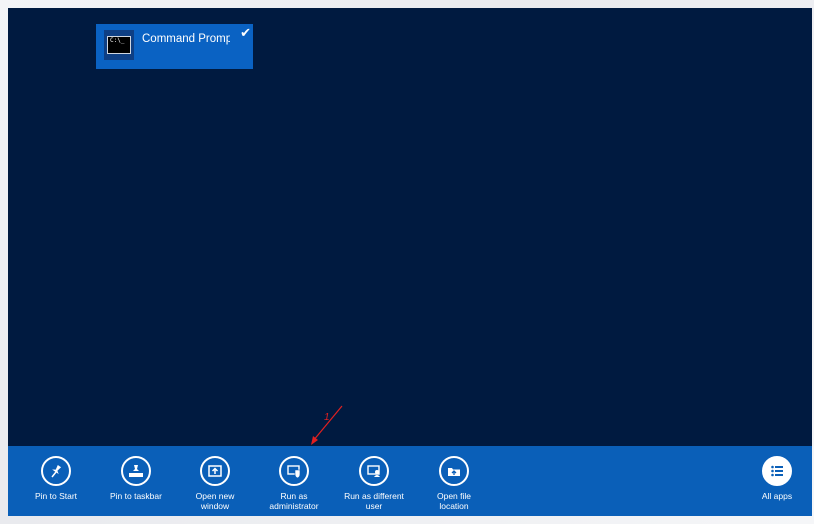  Describe the element at coordinates (327, 425) in the screenshot. I see `annotation-arrow: 1` at that location.